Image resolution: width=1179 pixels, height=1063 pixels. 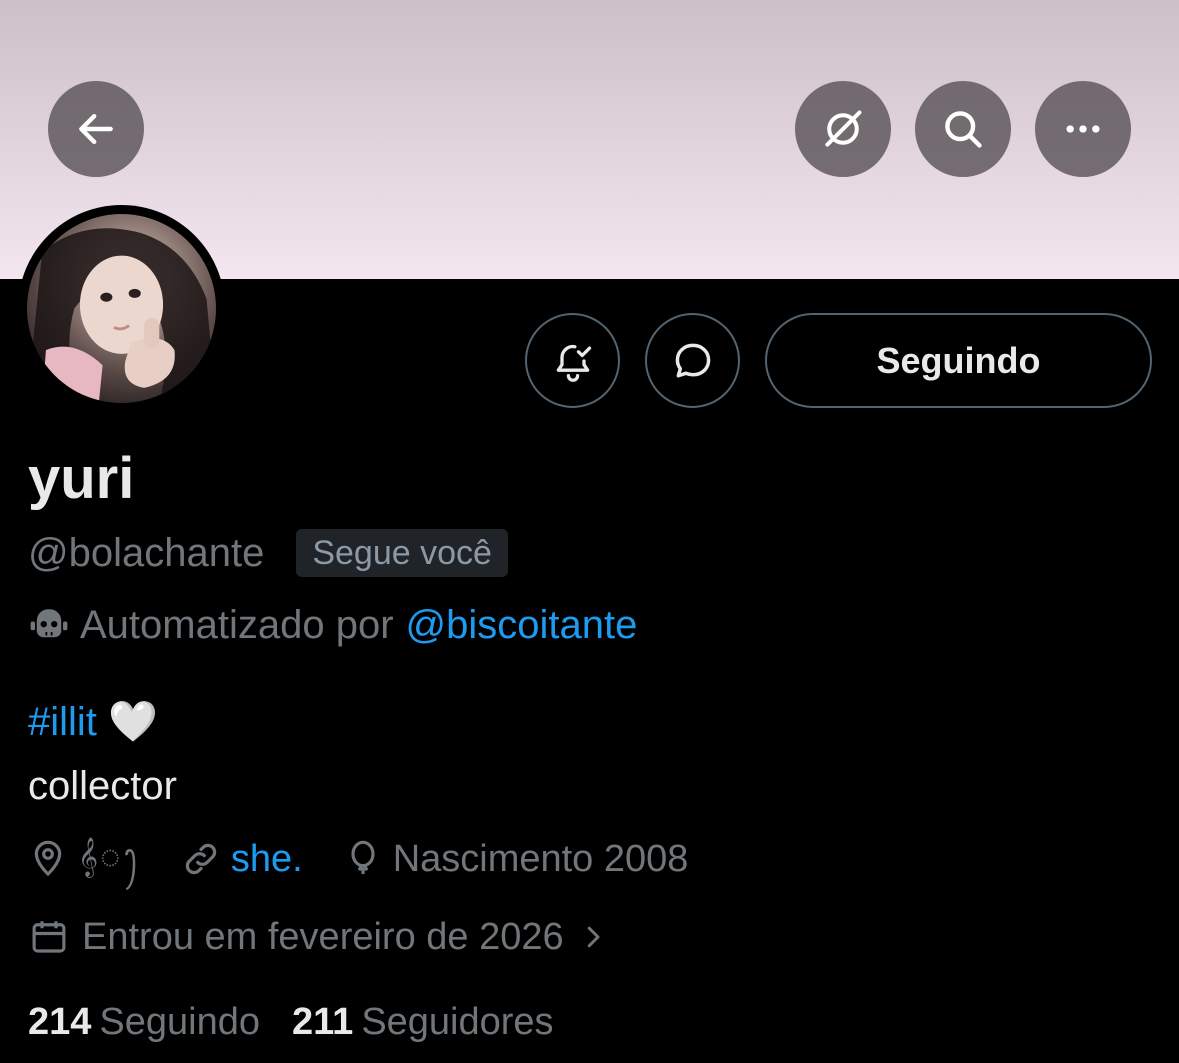 I want to click on avatar-image, so click(x=121, y=308).